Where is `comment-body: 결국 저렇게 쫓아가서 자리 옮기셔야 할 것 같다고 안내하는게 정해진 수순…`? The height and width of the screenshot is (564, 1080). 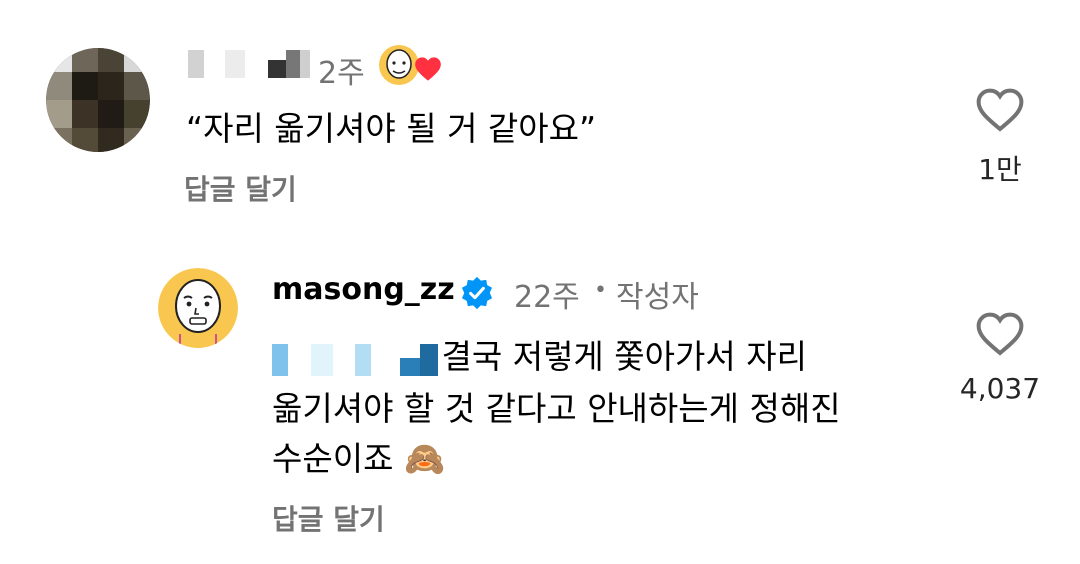 comment-body: 결국 저렇게 쫓아가서 자리 옮기셔야 할 것 같다고 안내하는게 정해진 수순… is located at coordinates (556, 408).